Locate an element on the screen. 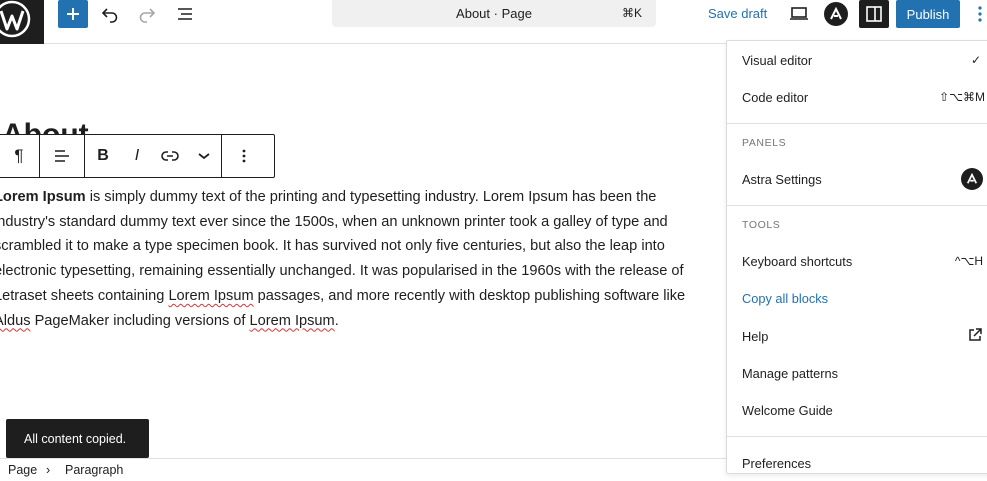 The height and width of the screenshot is (481, 987). document-overview-button is located at coordinates (185, 14).